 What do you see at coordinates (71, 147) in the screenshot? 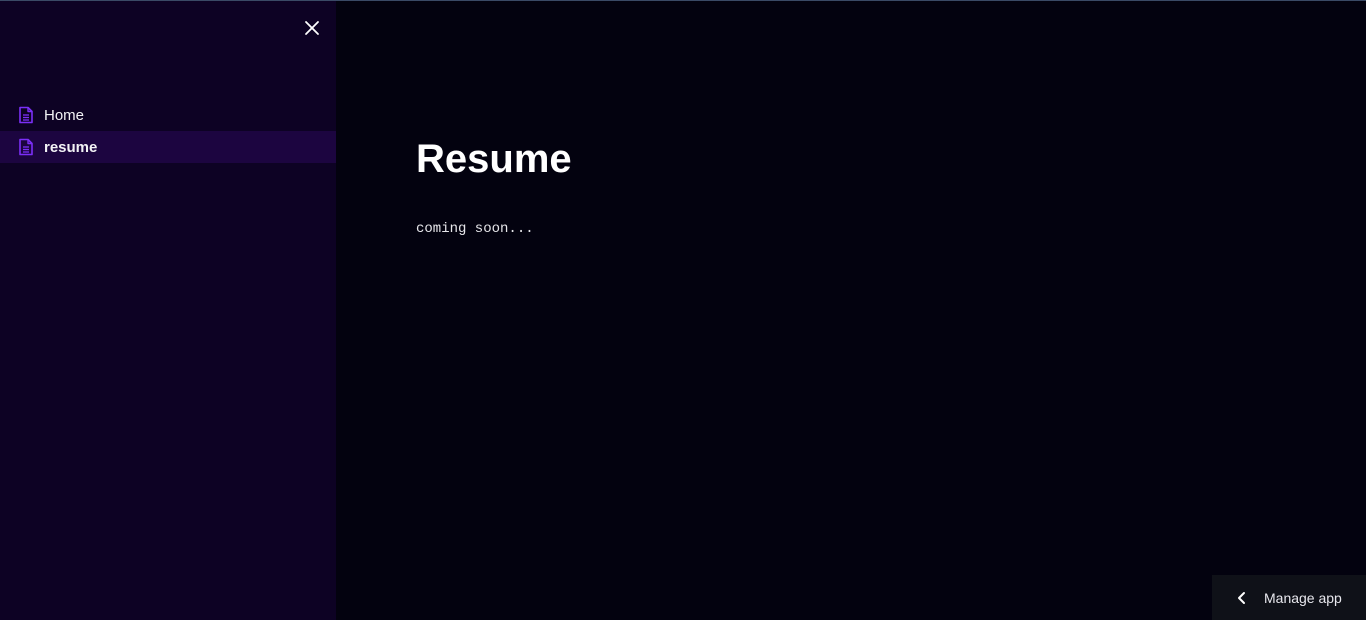
I see `sidebar-item-label: resume` at bounding box center [71, 147].